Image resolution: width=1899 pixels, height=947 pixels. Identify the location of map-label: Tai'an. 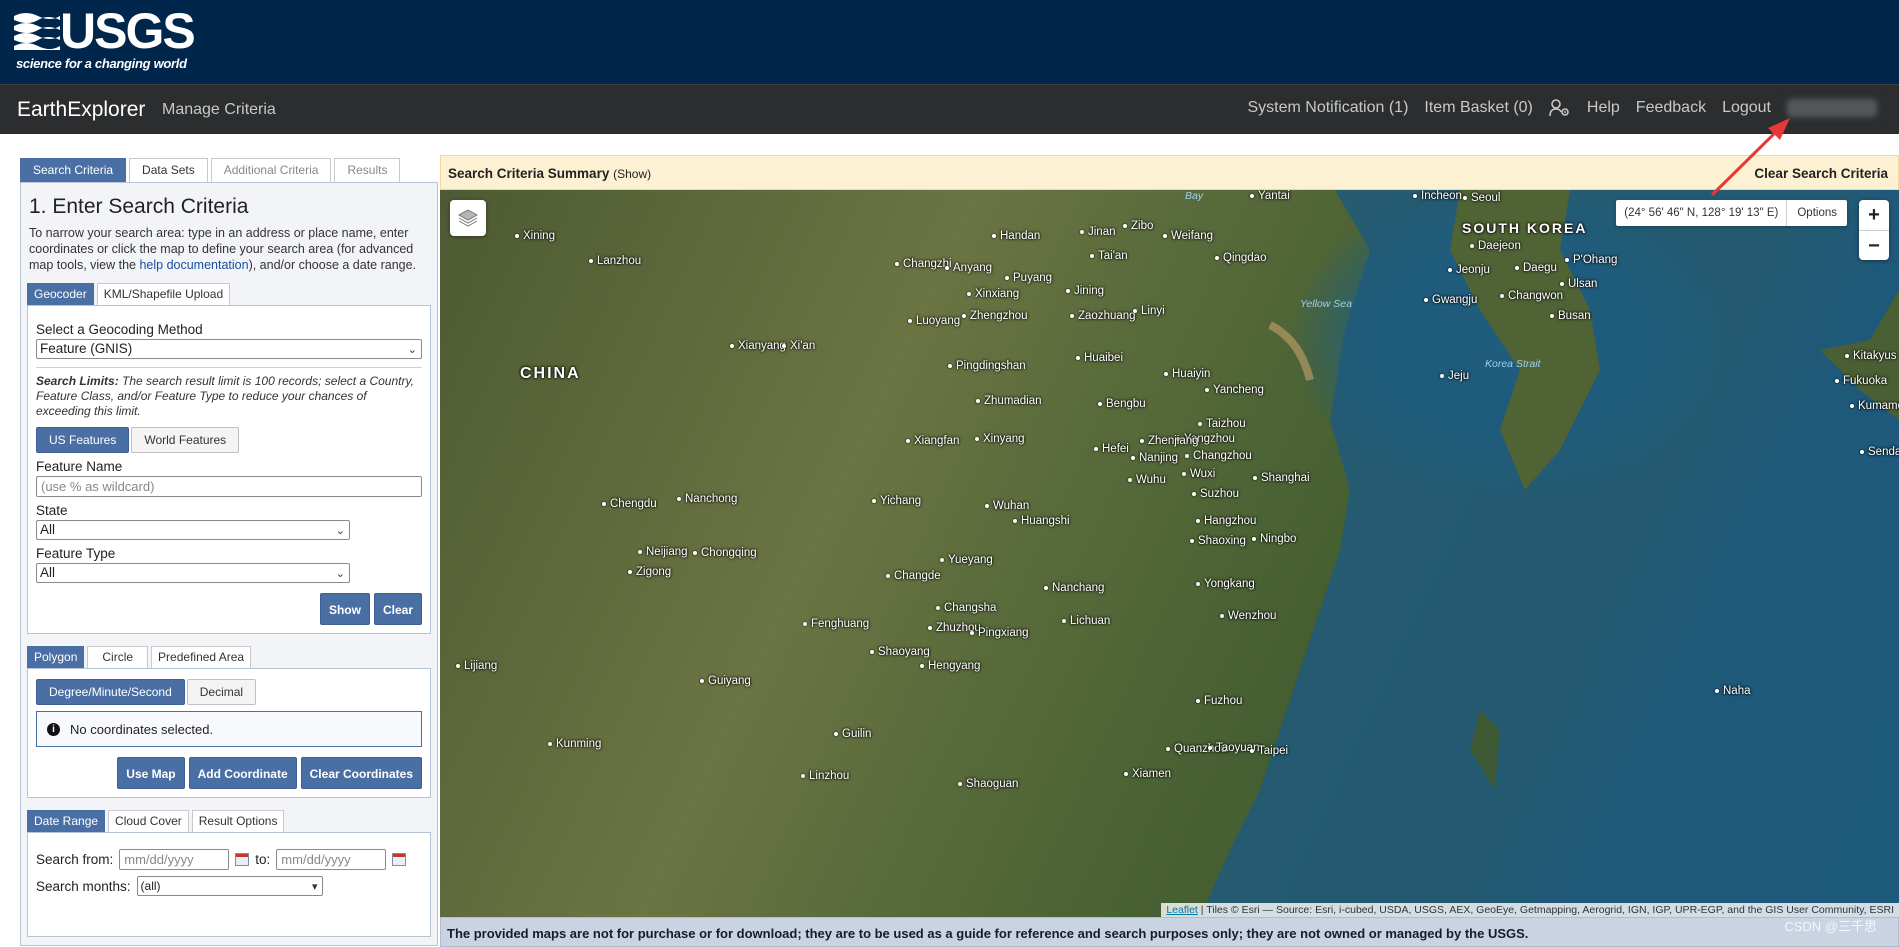
(1109, 256).